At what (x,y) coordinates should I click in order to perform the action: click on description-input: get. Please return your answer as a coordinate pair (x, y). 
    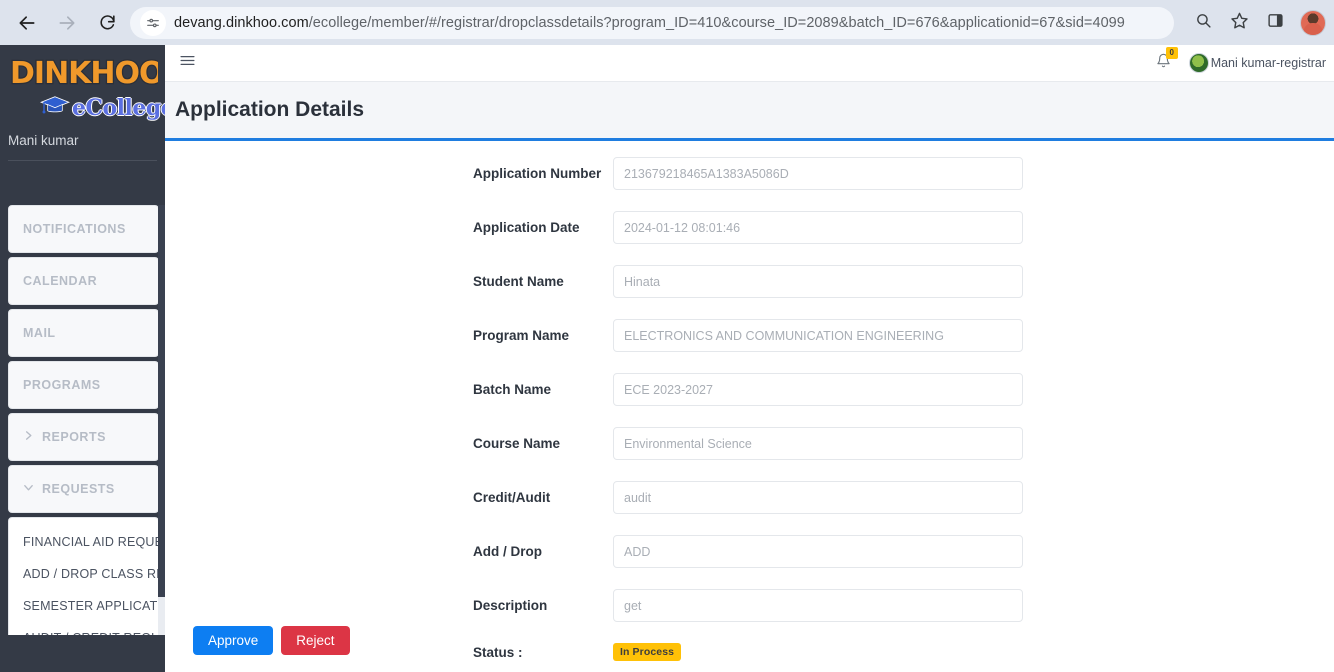
    Looking at the image, I should click on (818, 605).